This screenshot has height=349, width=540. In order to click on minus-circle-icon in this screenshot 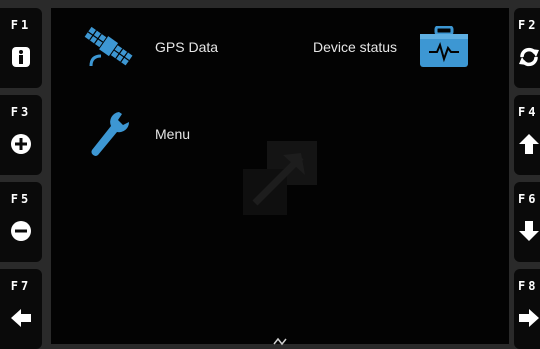, I will do `click(21, 231)`.